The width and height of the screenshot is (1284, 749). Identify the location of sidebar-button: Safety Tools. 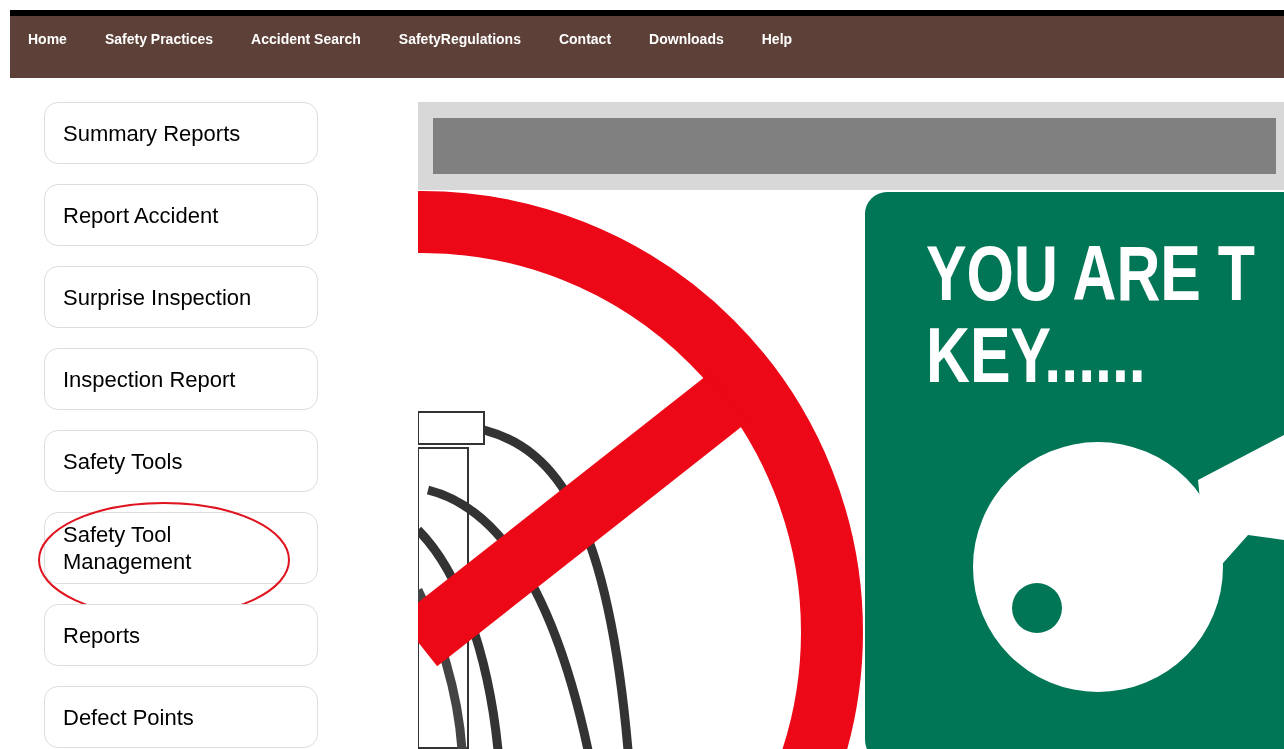
(181, 461).